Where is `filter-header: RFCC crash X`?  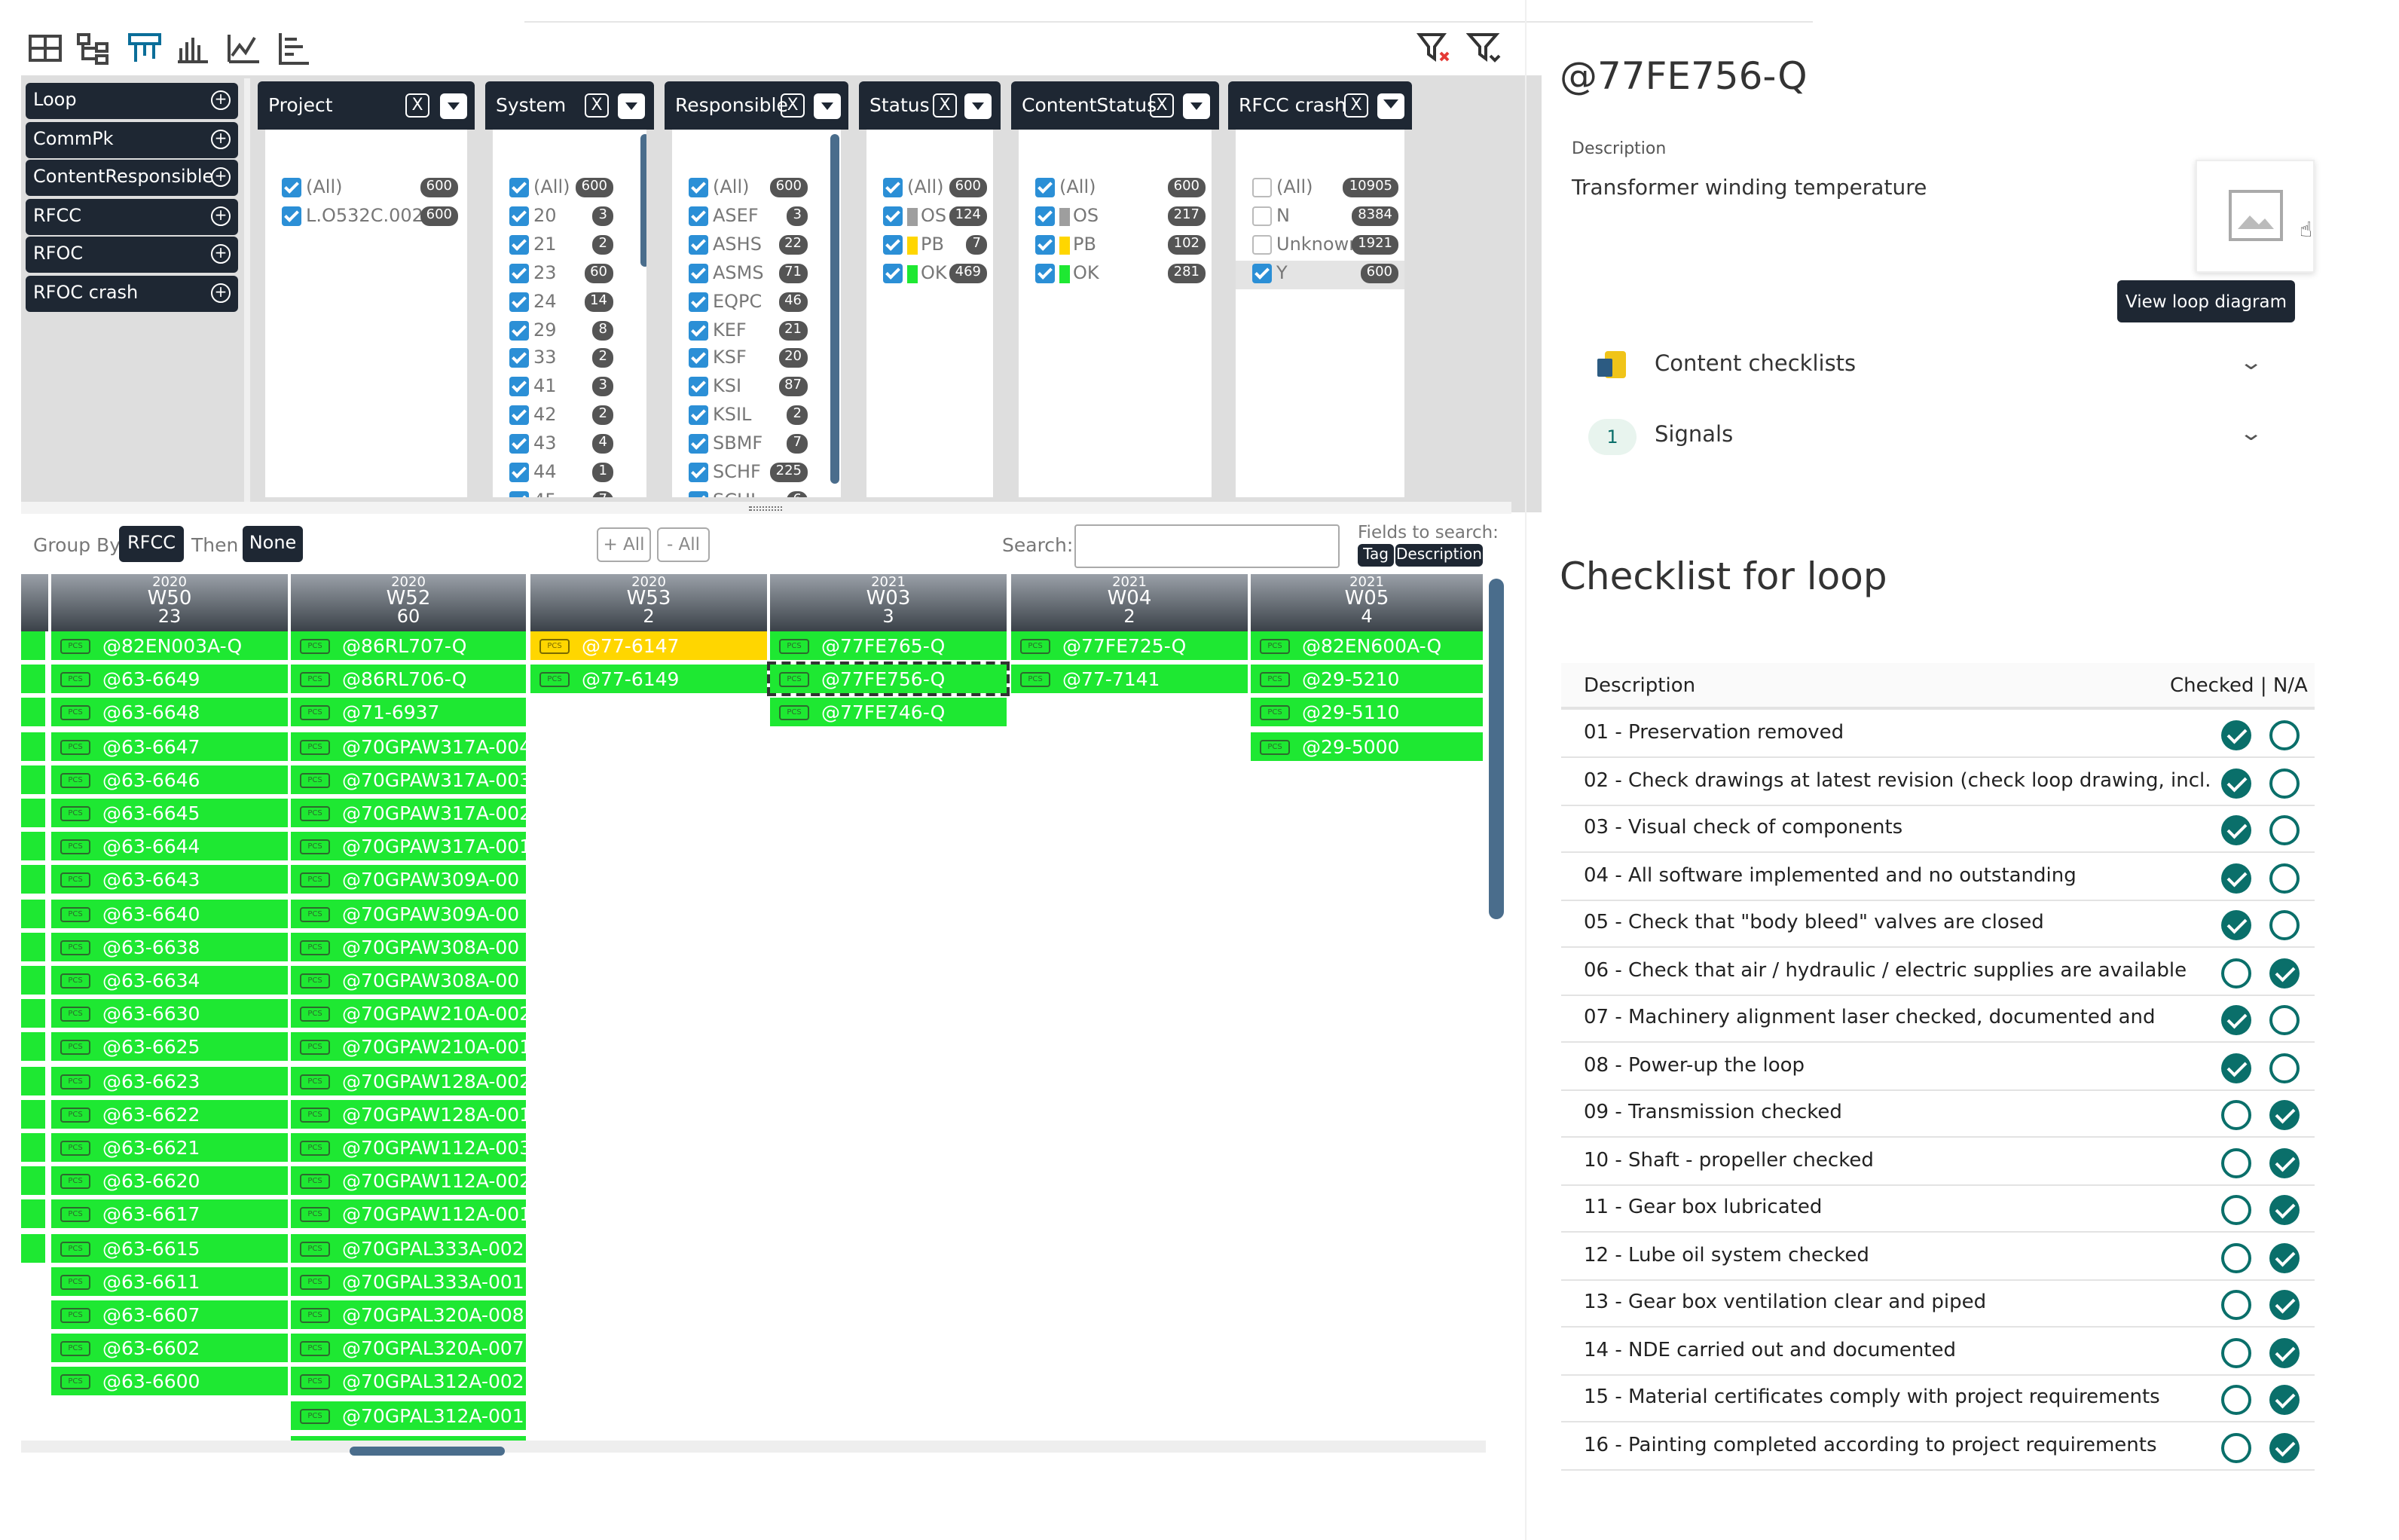
filter-header: RFCC crash X is located at coordinates (1320, 105).